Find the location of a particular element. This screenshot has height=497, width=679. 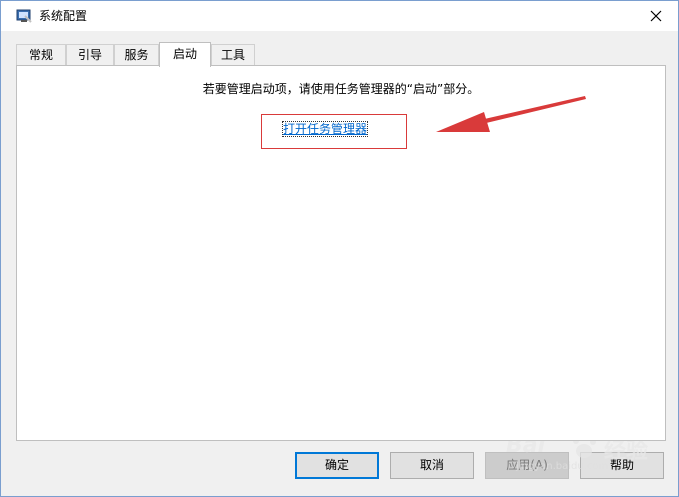

close-button is located at coordinates (656, 16).